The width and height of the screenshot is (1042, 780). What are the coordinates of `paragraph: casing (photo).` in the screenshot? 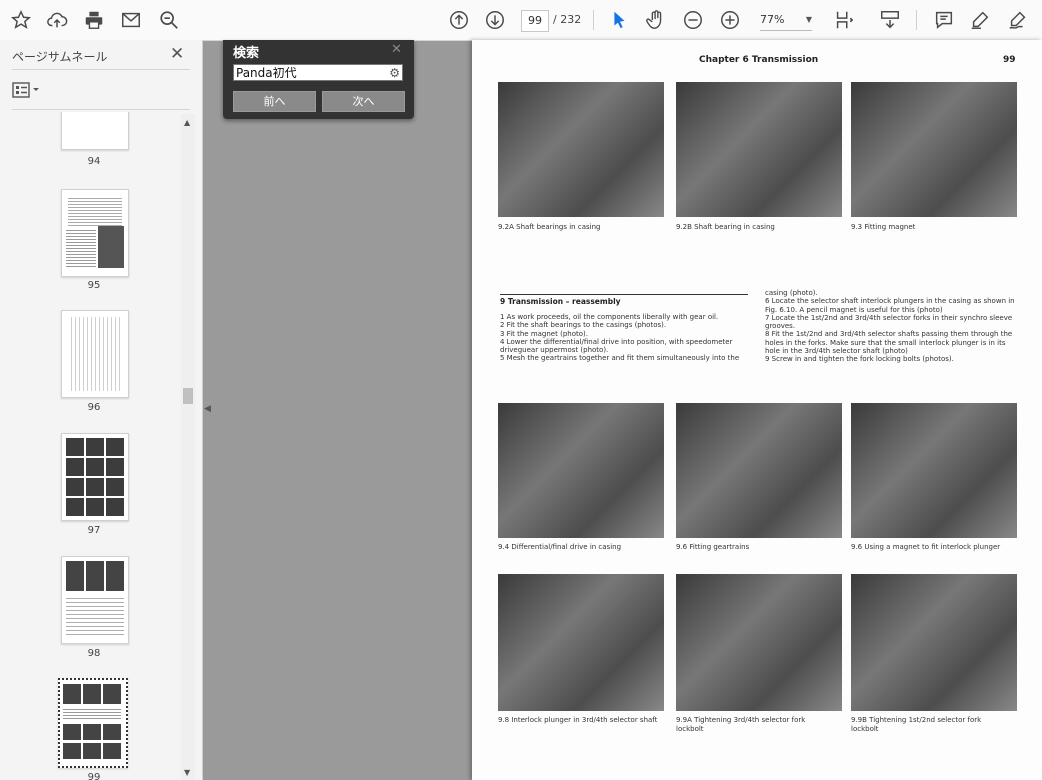 It's located at (791, 293).